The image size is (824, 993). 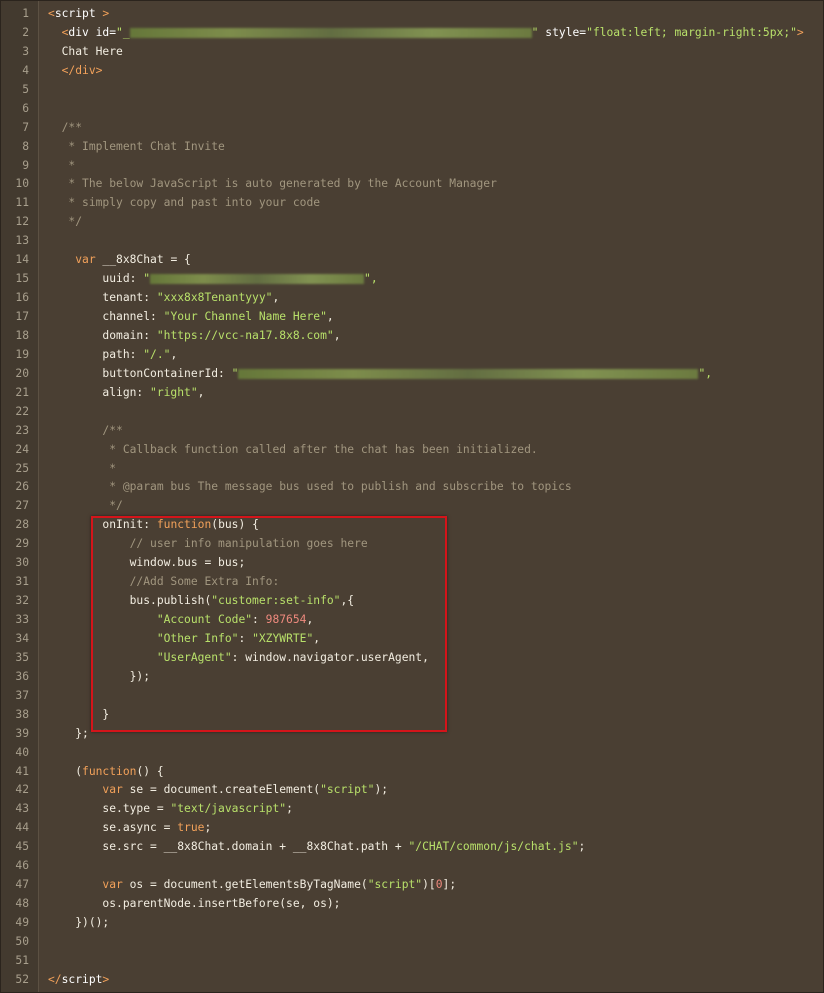 What do you see at coordinates (22, 676) in the screenshot?
I see `line-number: 36` at bounding box center [22, 676].